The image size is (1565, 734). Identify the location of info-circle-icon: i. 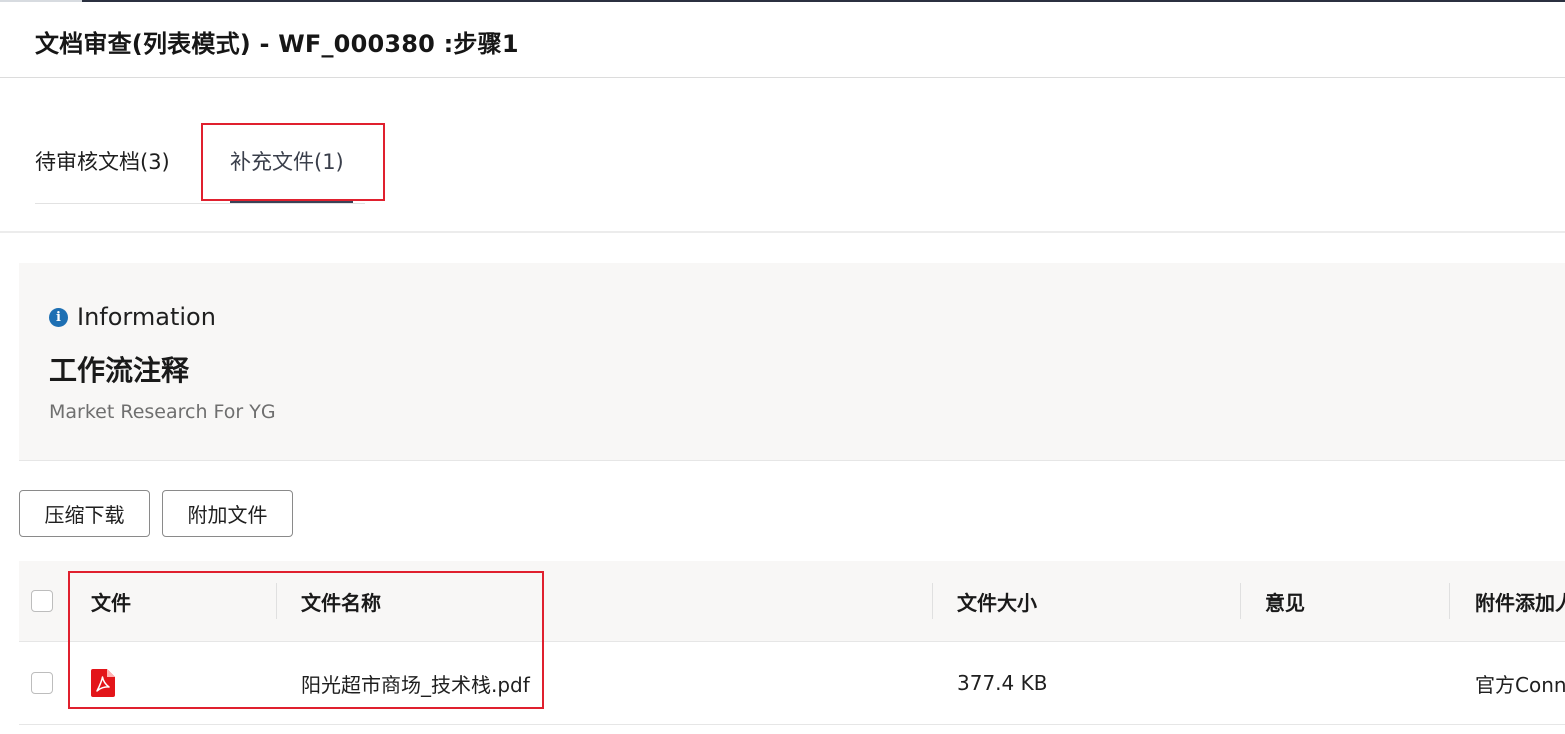
(58, 317).